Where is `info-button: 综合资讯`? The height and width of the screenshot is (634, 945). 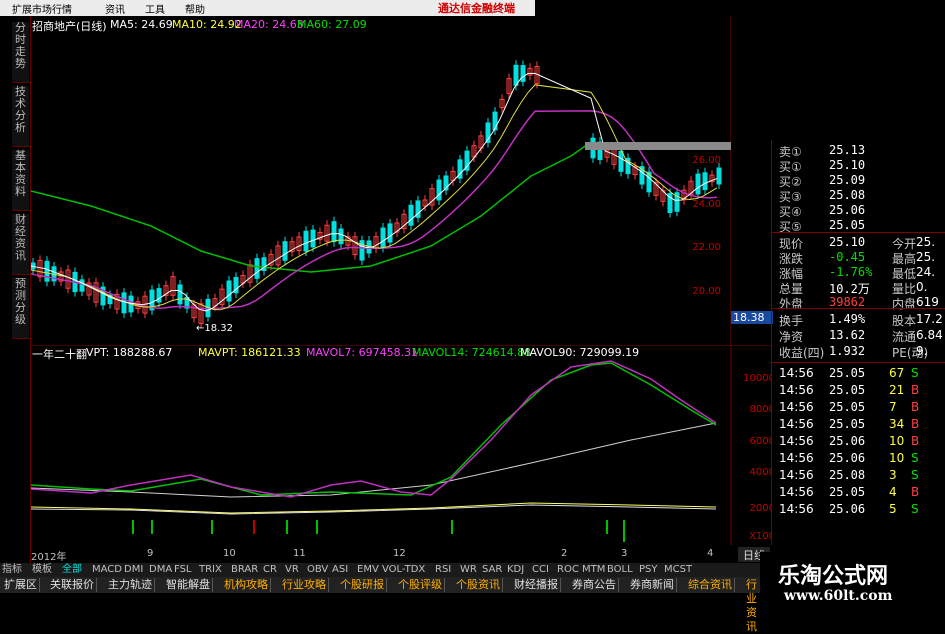 info-button: 综合资讯 is located at coordinates (710, 585).